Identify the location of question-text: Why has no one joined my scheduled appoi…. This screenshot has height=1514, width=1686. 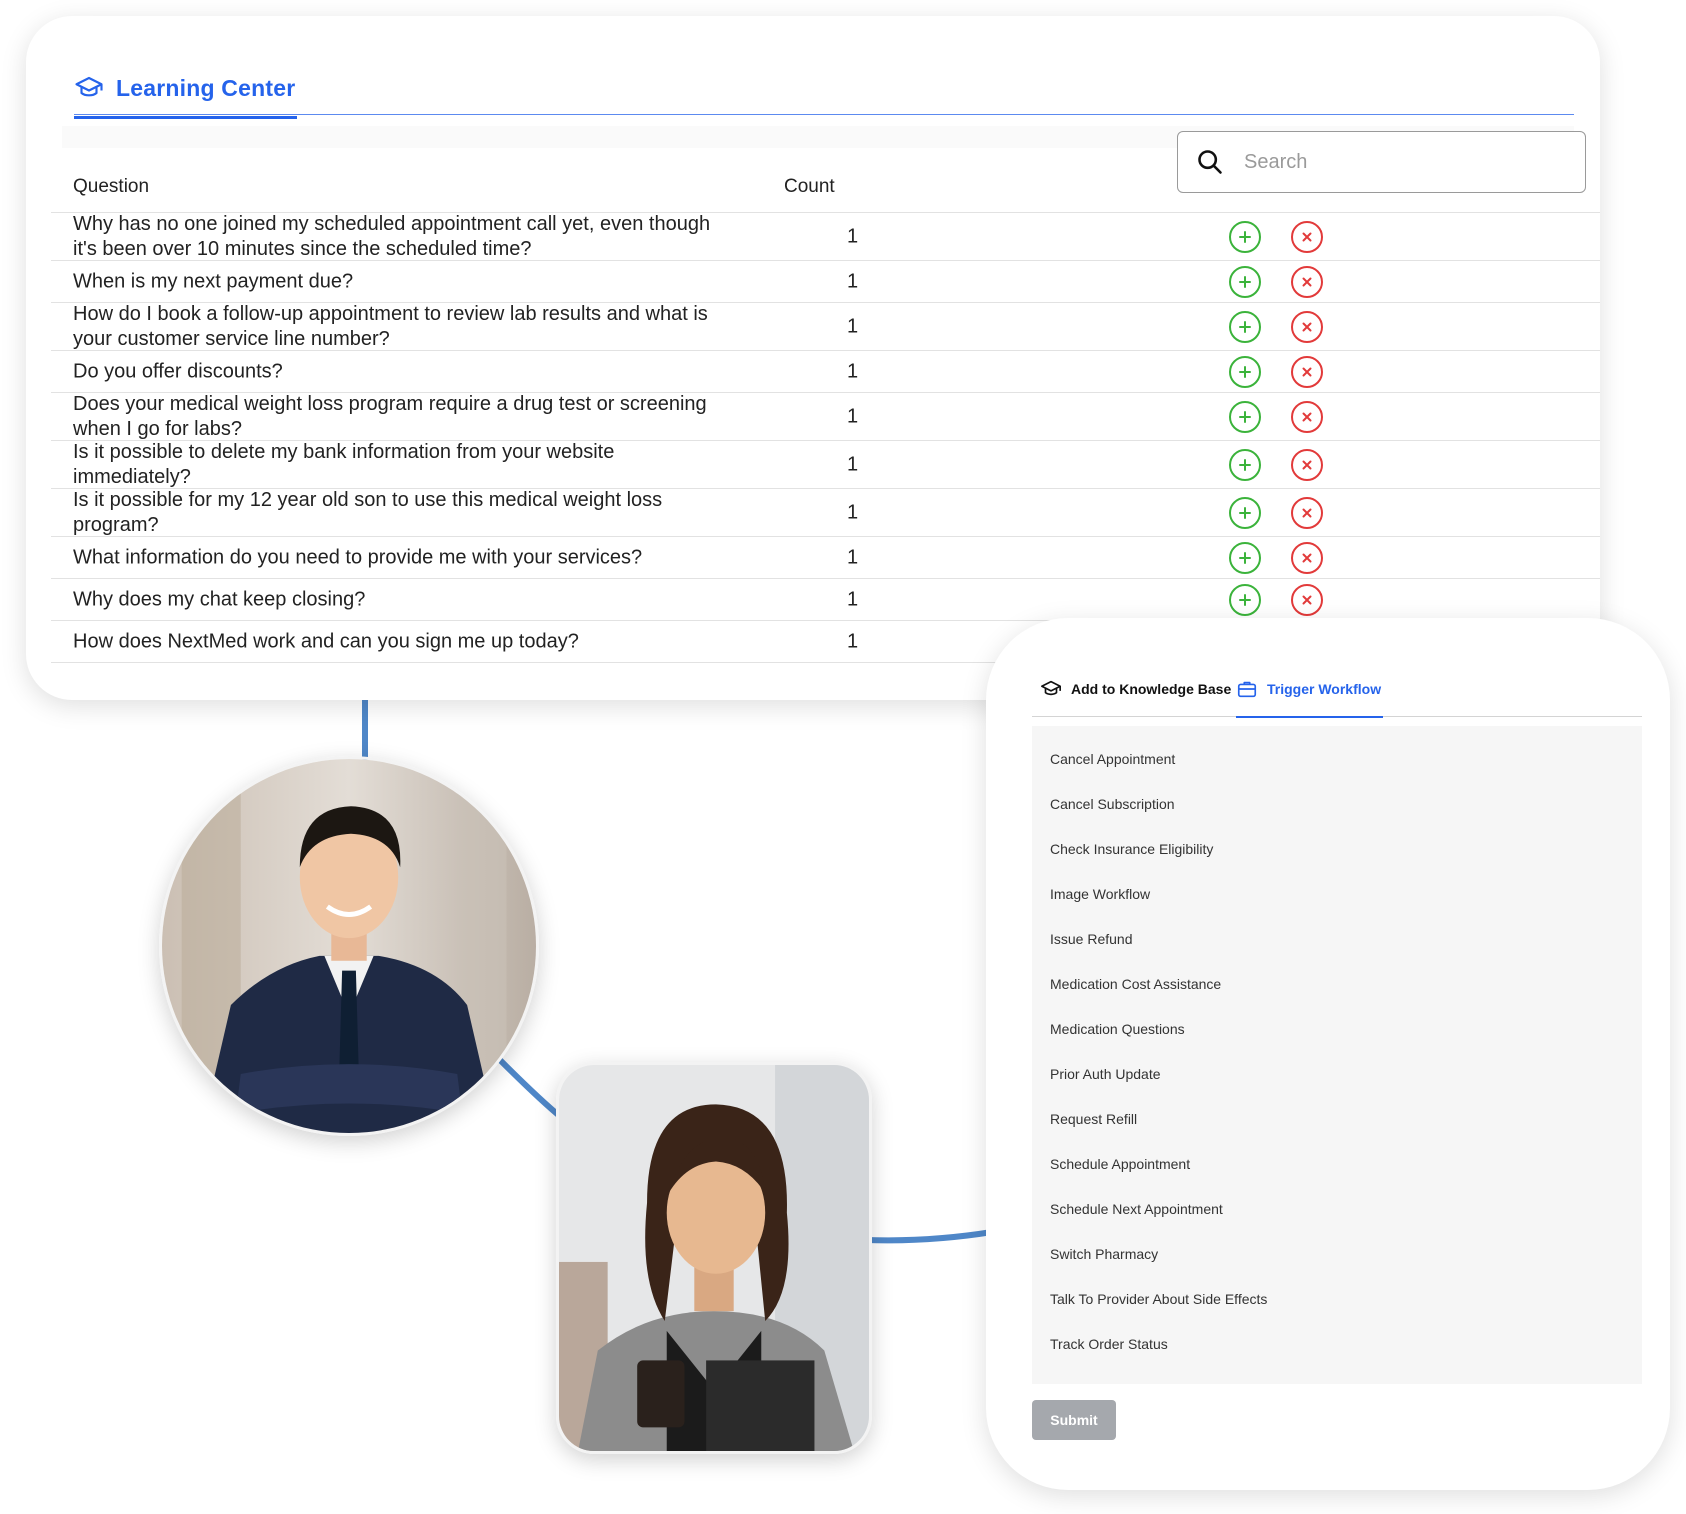
(392, 236).